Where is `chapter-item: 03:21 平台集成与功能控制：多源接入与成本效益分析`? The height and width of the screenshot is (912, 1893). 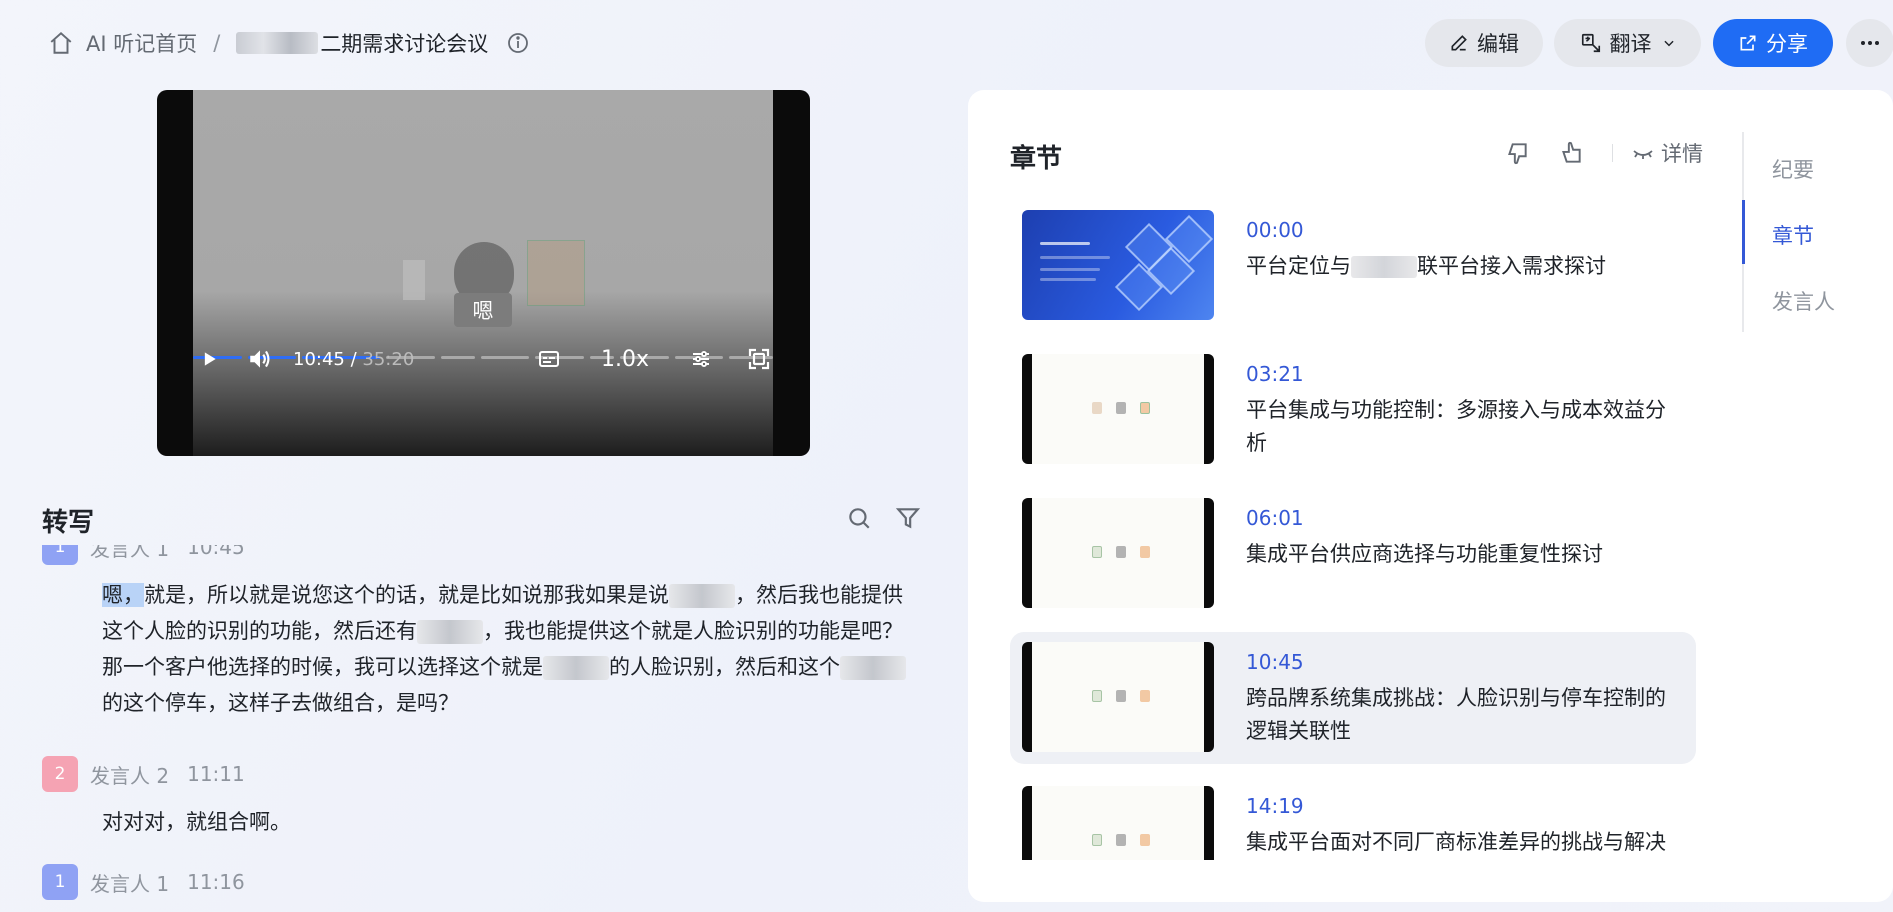
chapter-item: 03:21 平台集成与功能控制：多源接入与成本效益分析 is located at coordinates (1353, 410).